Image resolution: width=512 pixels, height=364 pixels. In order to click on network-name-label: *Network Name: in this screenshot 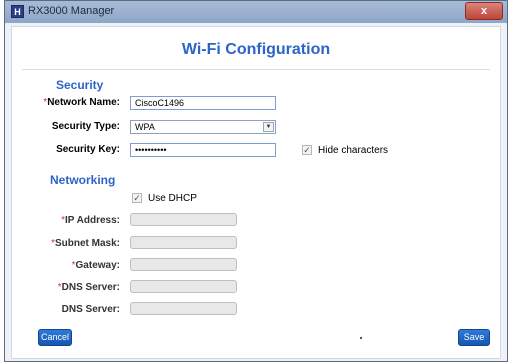, I will do `click(81, 102)`.